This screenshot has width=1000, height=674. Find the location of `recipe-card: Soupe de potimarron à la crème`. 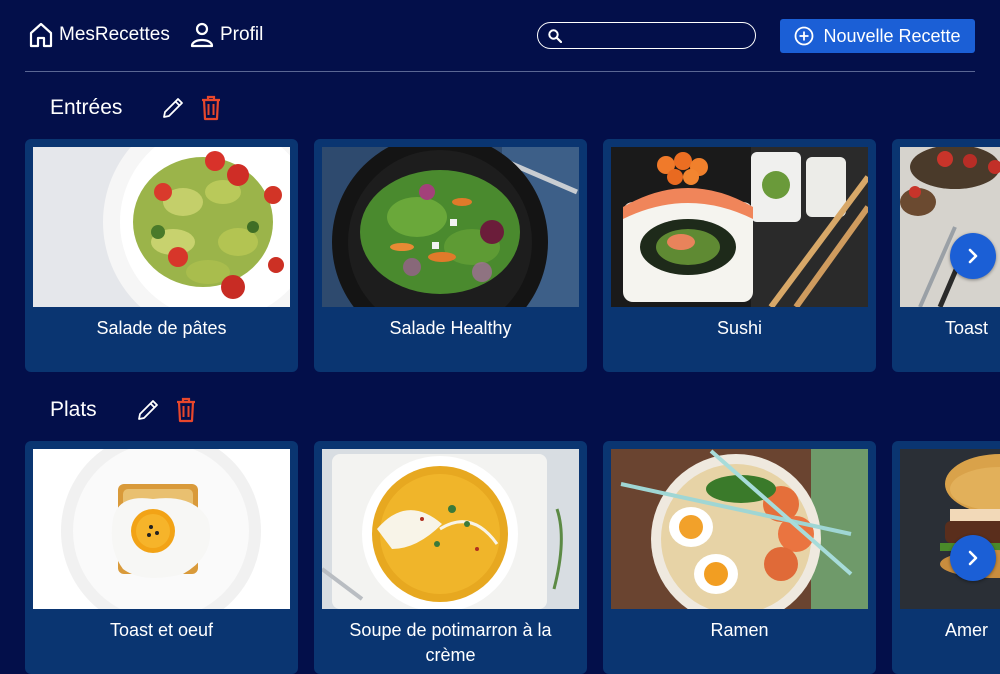

recipe-card: Soupe de potimarron à la crème is located at coordinates (450, 557).